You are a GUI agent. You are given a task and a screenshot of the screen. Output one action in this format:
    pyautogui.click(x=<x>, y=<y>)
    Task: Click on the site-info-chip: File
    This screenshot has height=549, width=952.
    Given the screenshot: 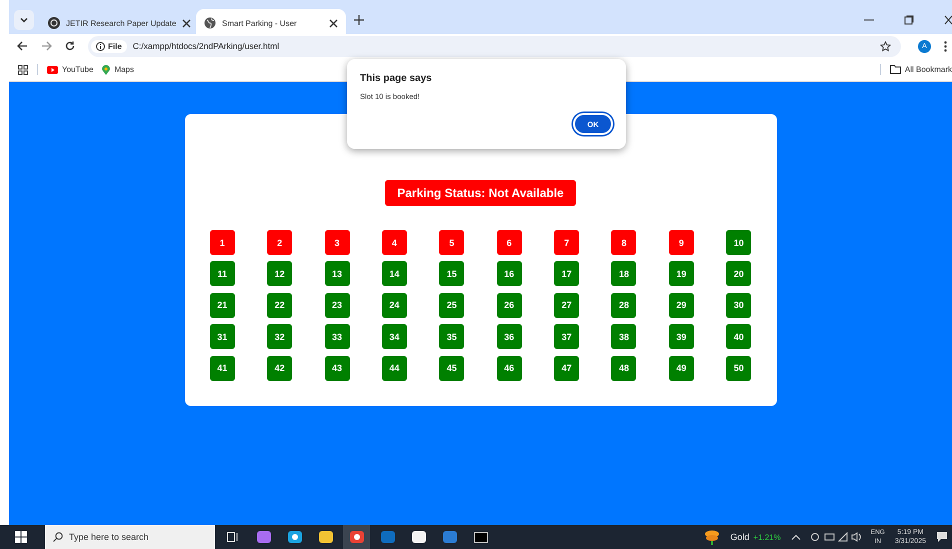 What is the action you would take?
    pyautogui.click(x=109, y=46)
    